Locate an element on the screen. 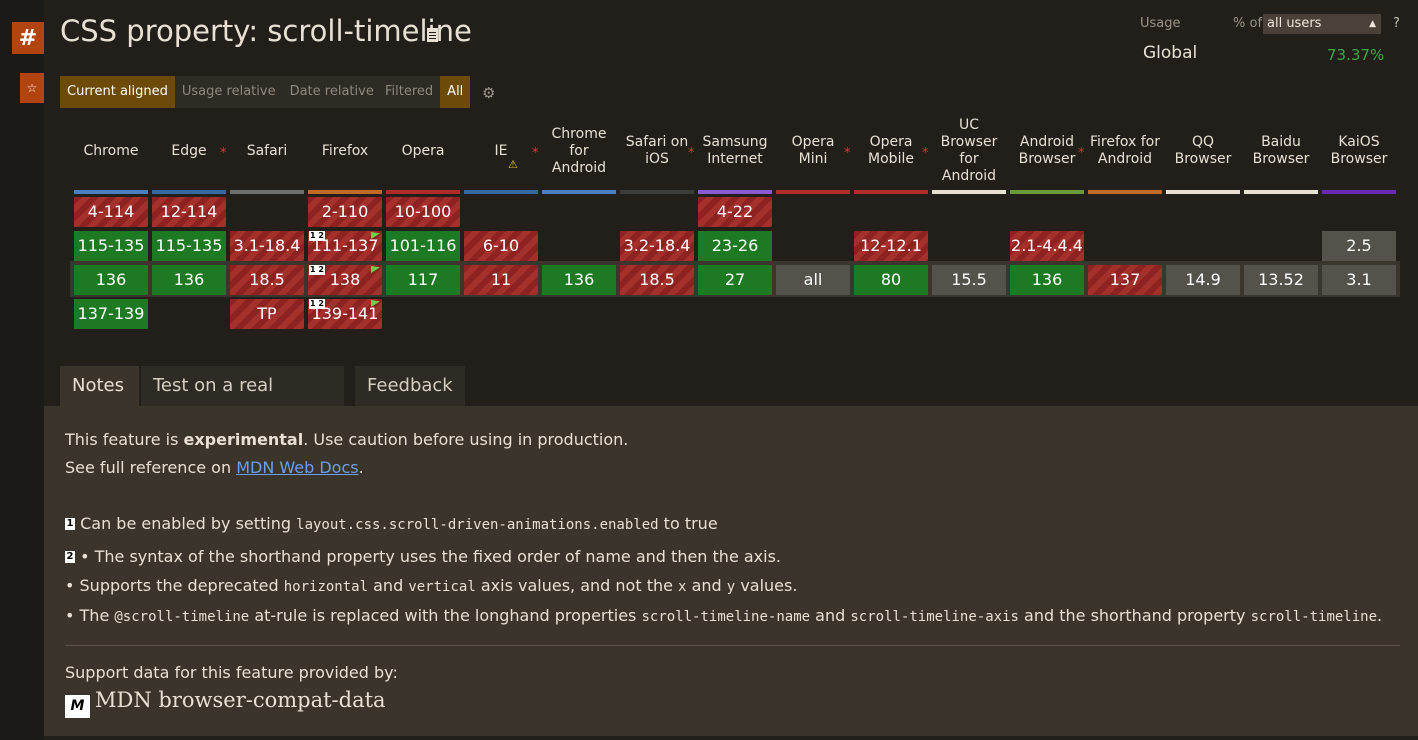 This screenshot has width=1418, height=740. gear-icon: ⚙ is located at coordinates (488, 93).